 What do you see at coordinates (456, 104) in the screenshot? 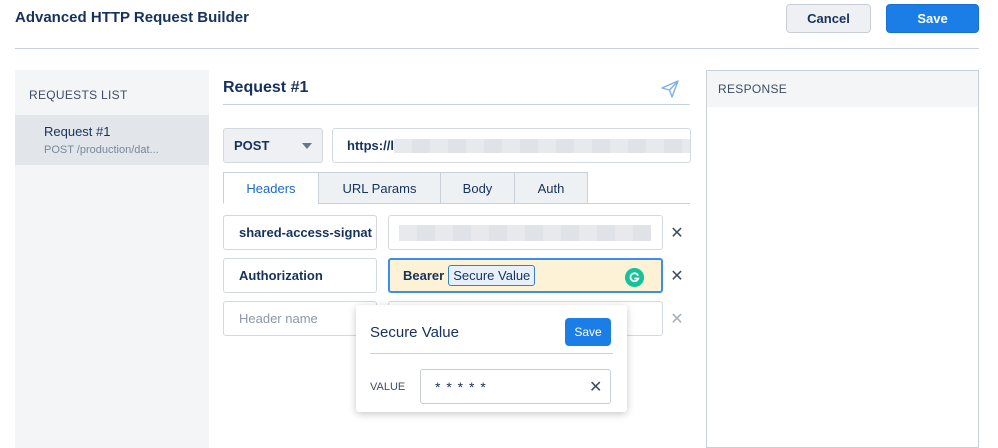
I see `request-divider` at bounding box center [456, 104].